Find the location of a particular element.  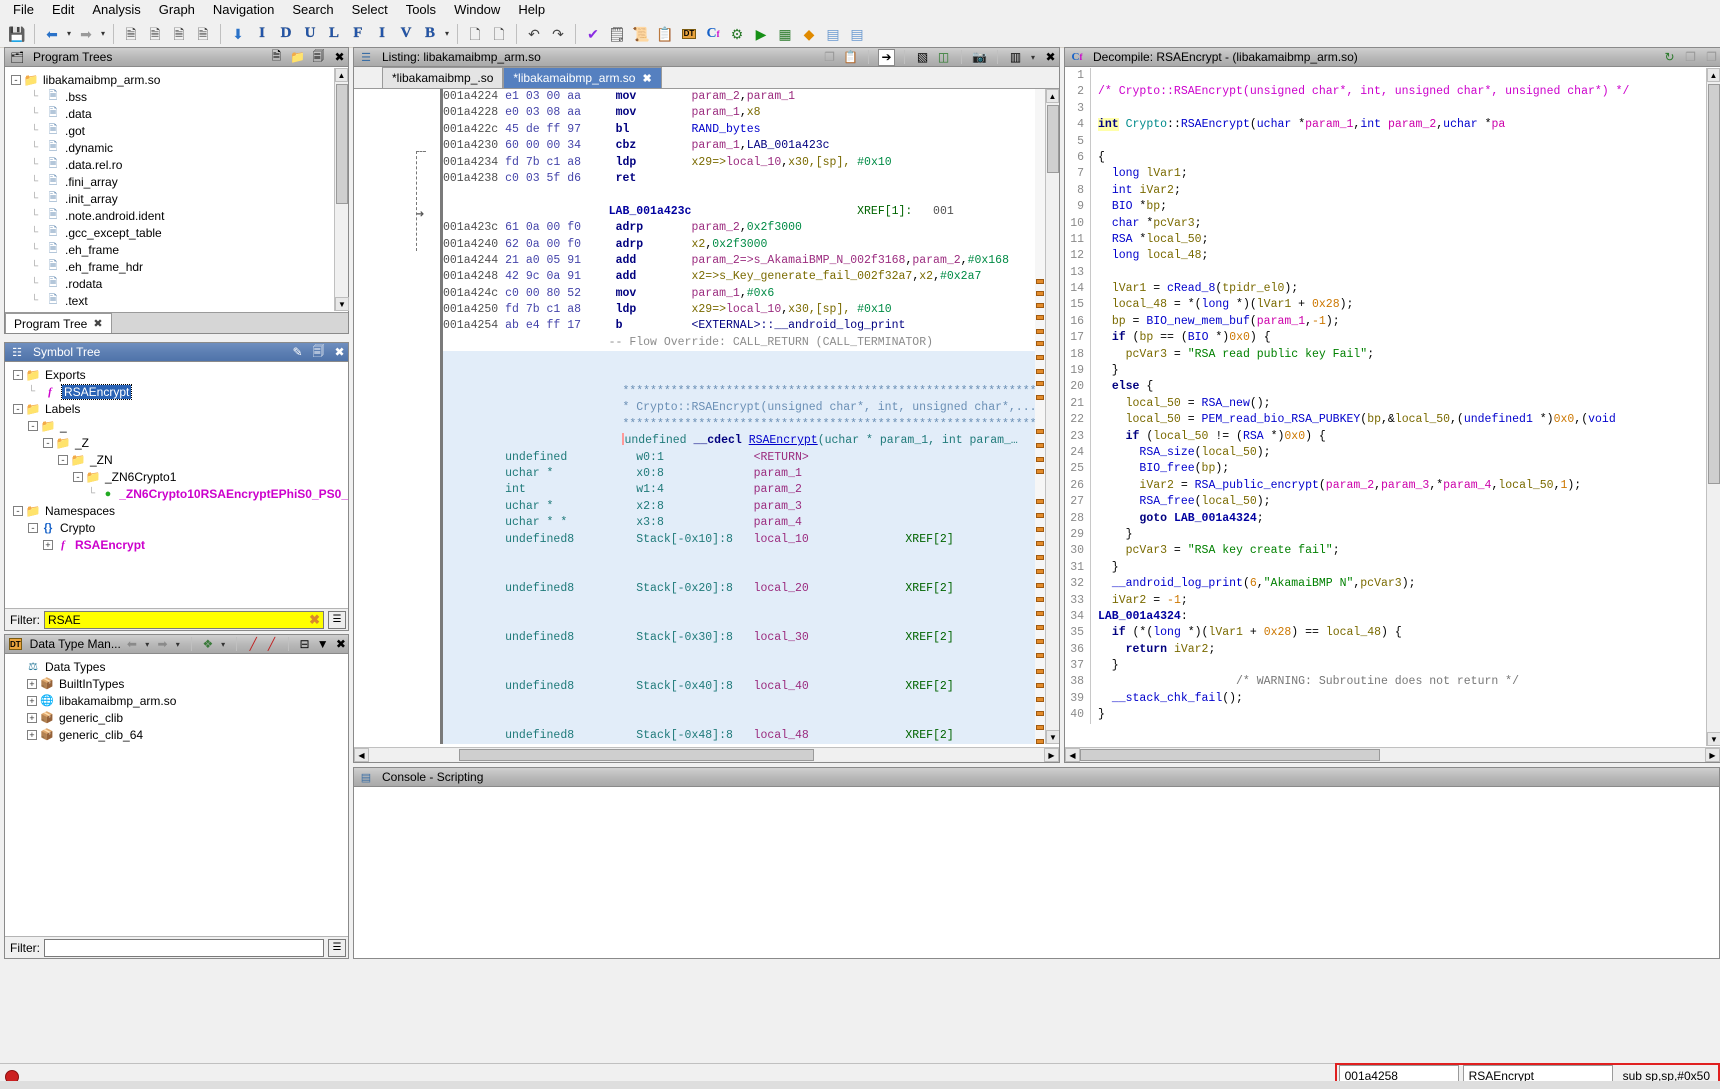

tree-node-section: └ 🗎 .text is located at coordinates (171, 300).